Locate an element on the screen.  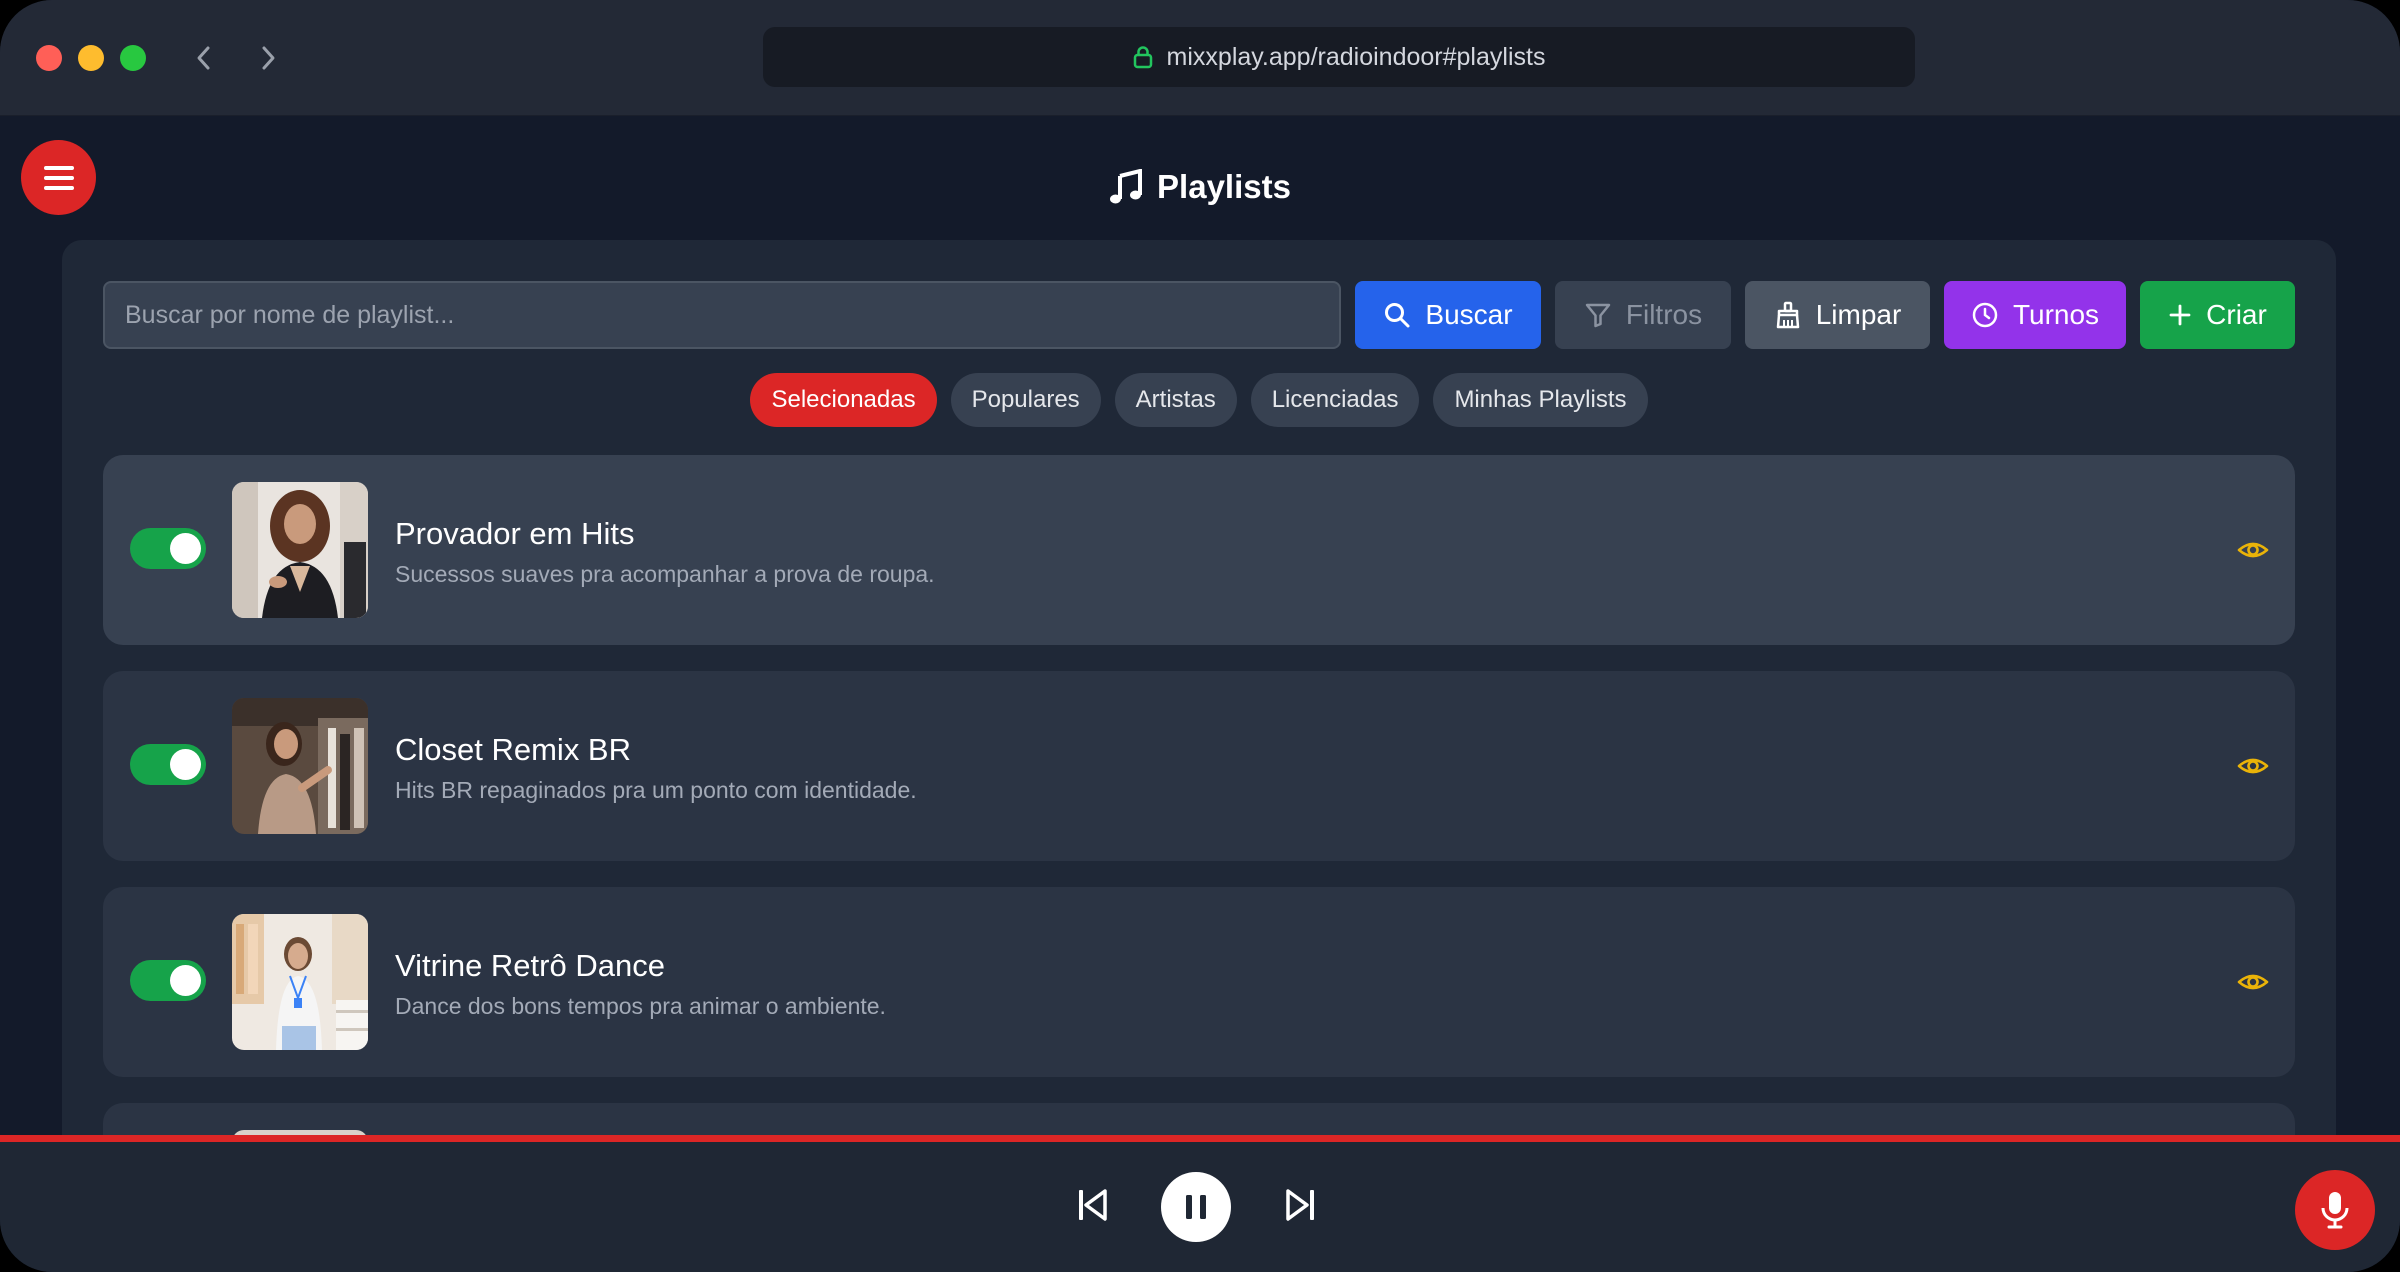
create-button: Criar is located at coordinates (2217, 315).